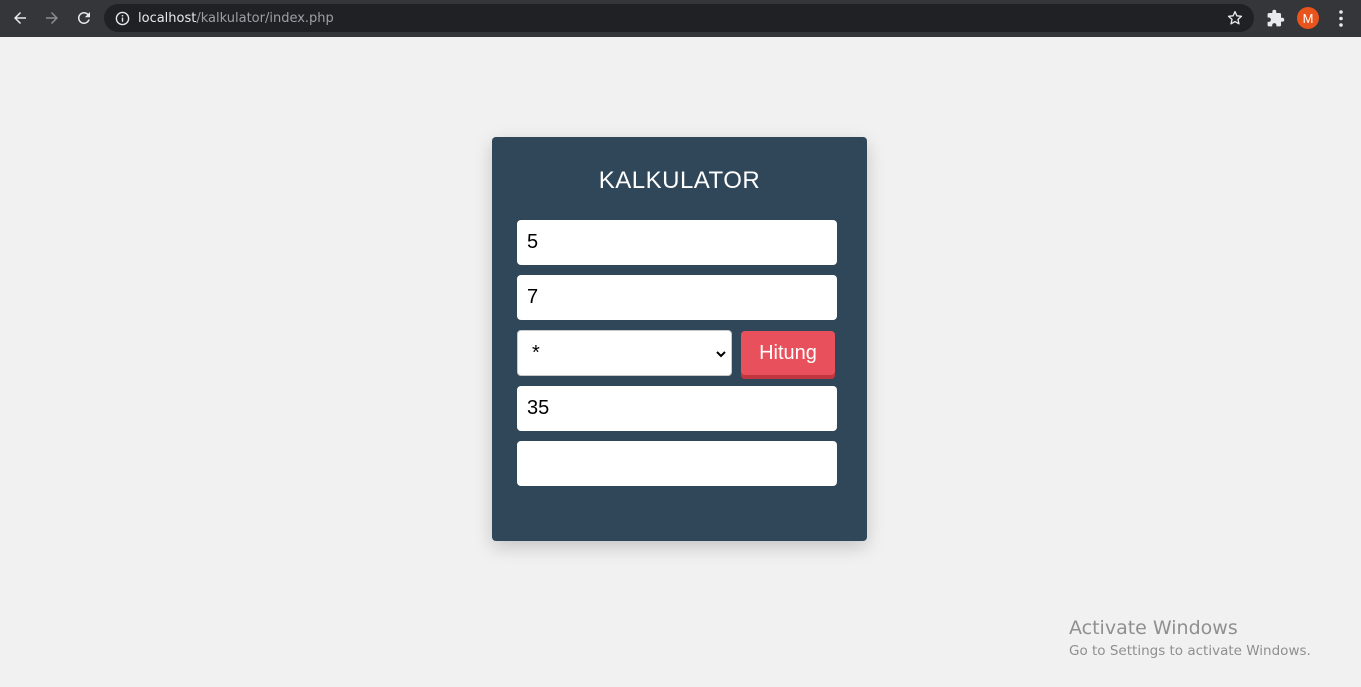  What do you see at coordinates (624, 353) in the screenshot?
I see `operator-select: *` at bounding box center [624, 353].